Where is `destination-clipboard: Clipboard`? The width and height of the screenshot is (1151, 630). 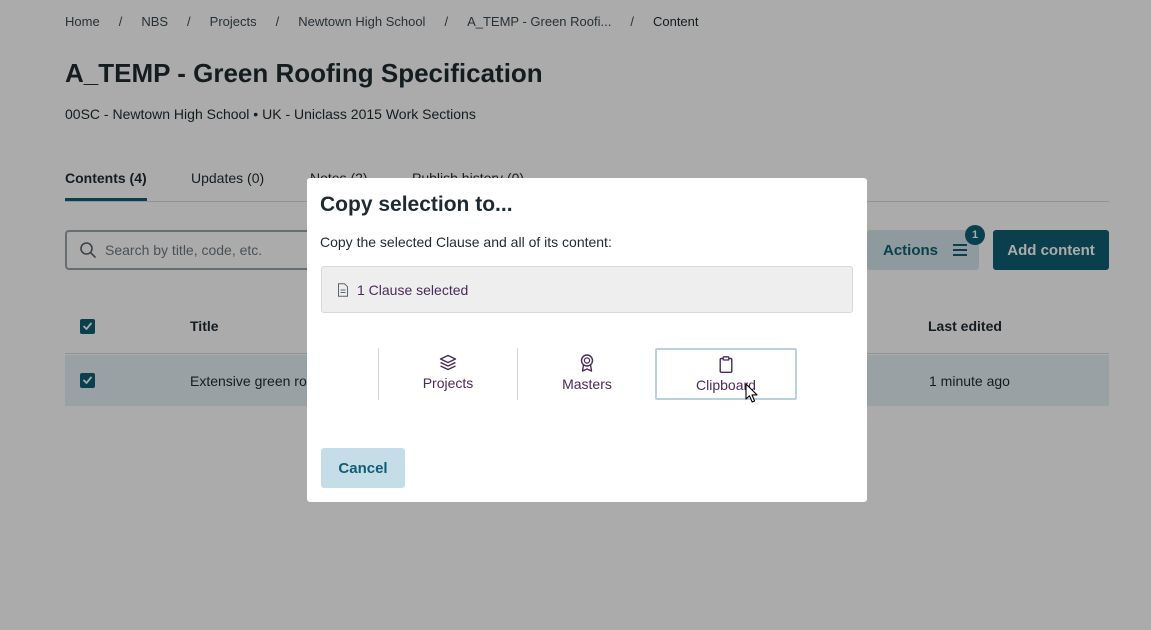
destination-clipboard: Clipboard is located at coordinates (726, 374).